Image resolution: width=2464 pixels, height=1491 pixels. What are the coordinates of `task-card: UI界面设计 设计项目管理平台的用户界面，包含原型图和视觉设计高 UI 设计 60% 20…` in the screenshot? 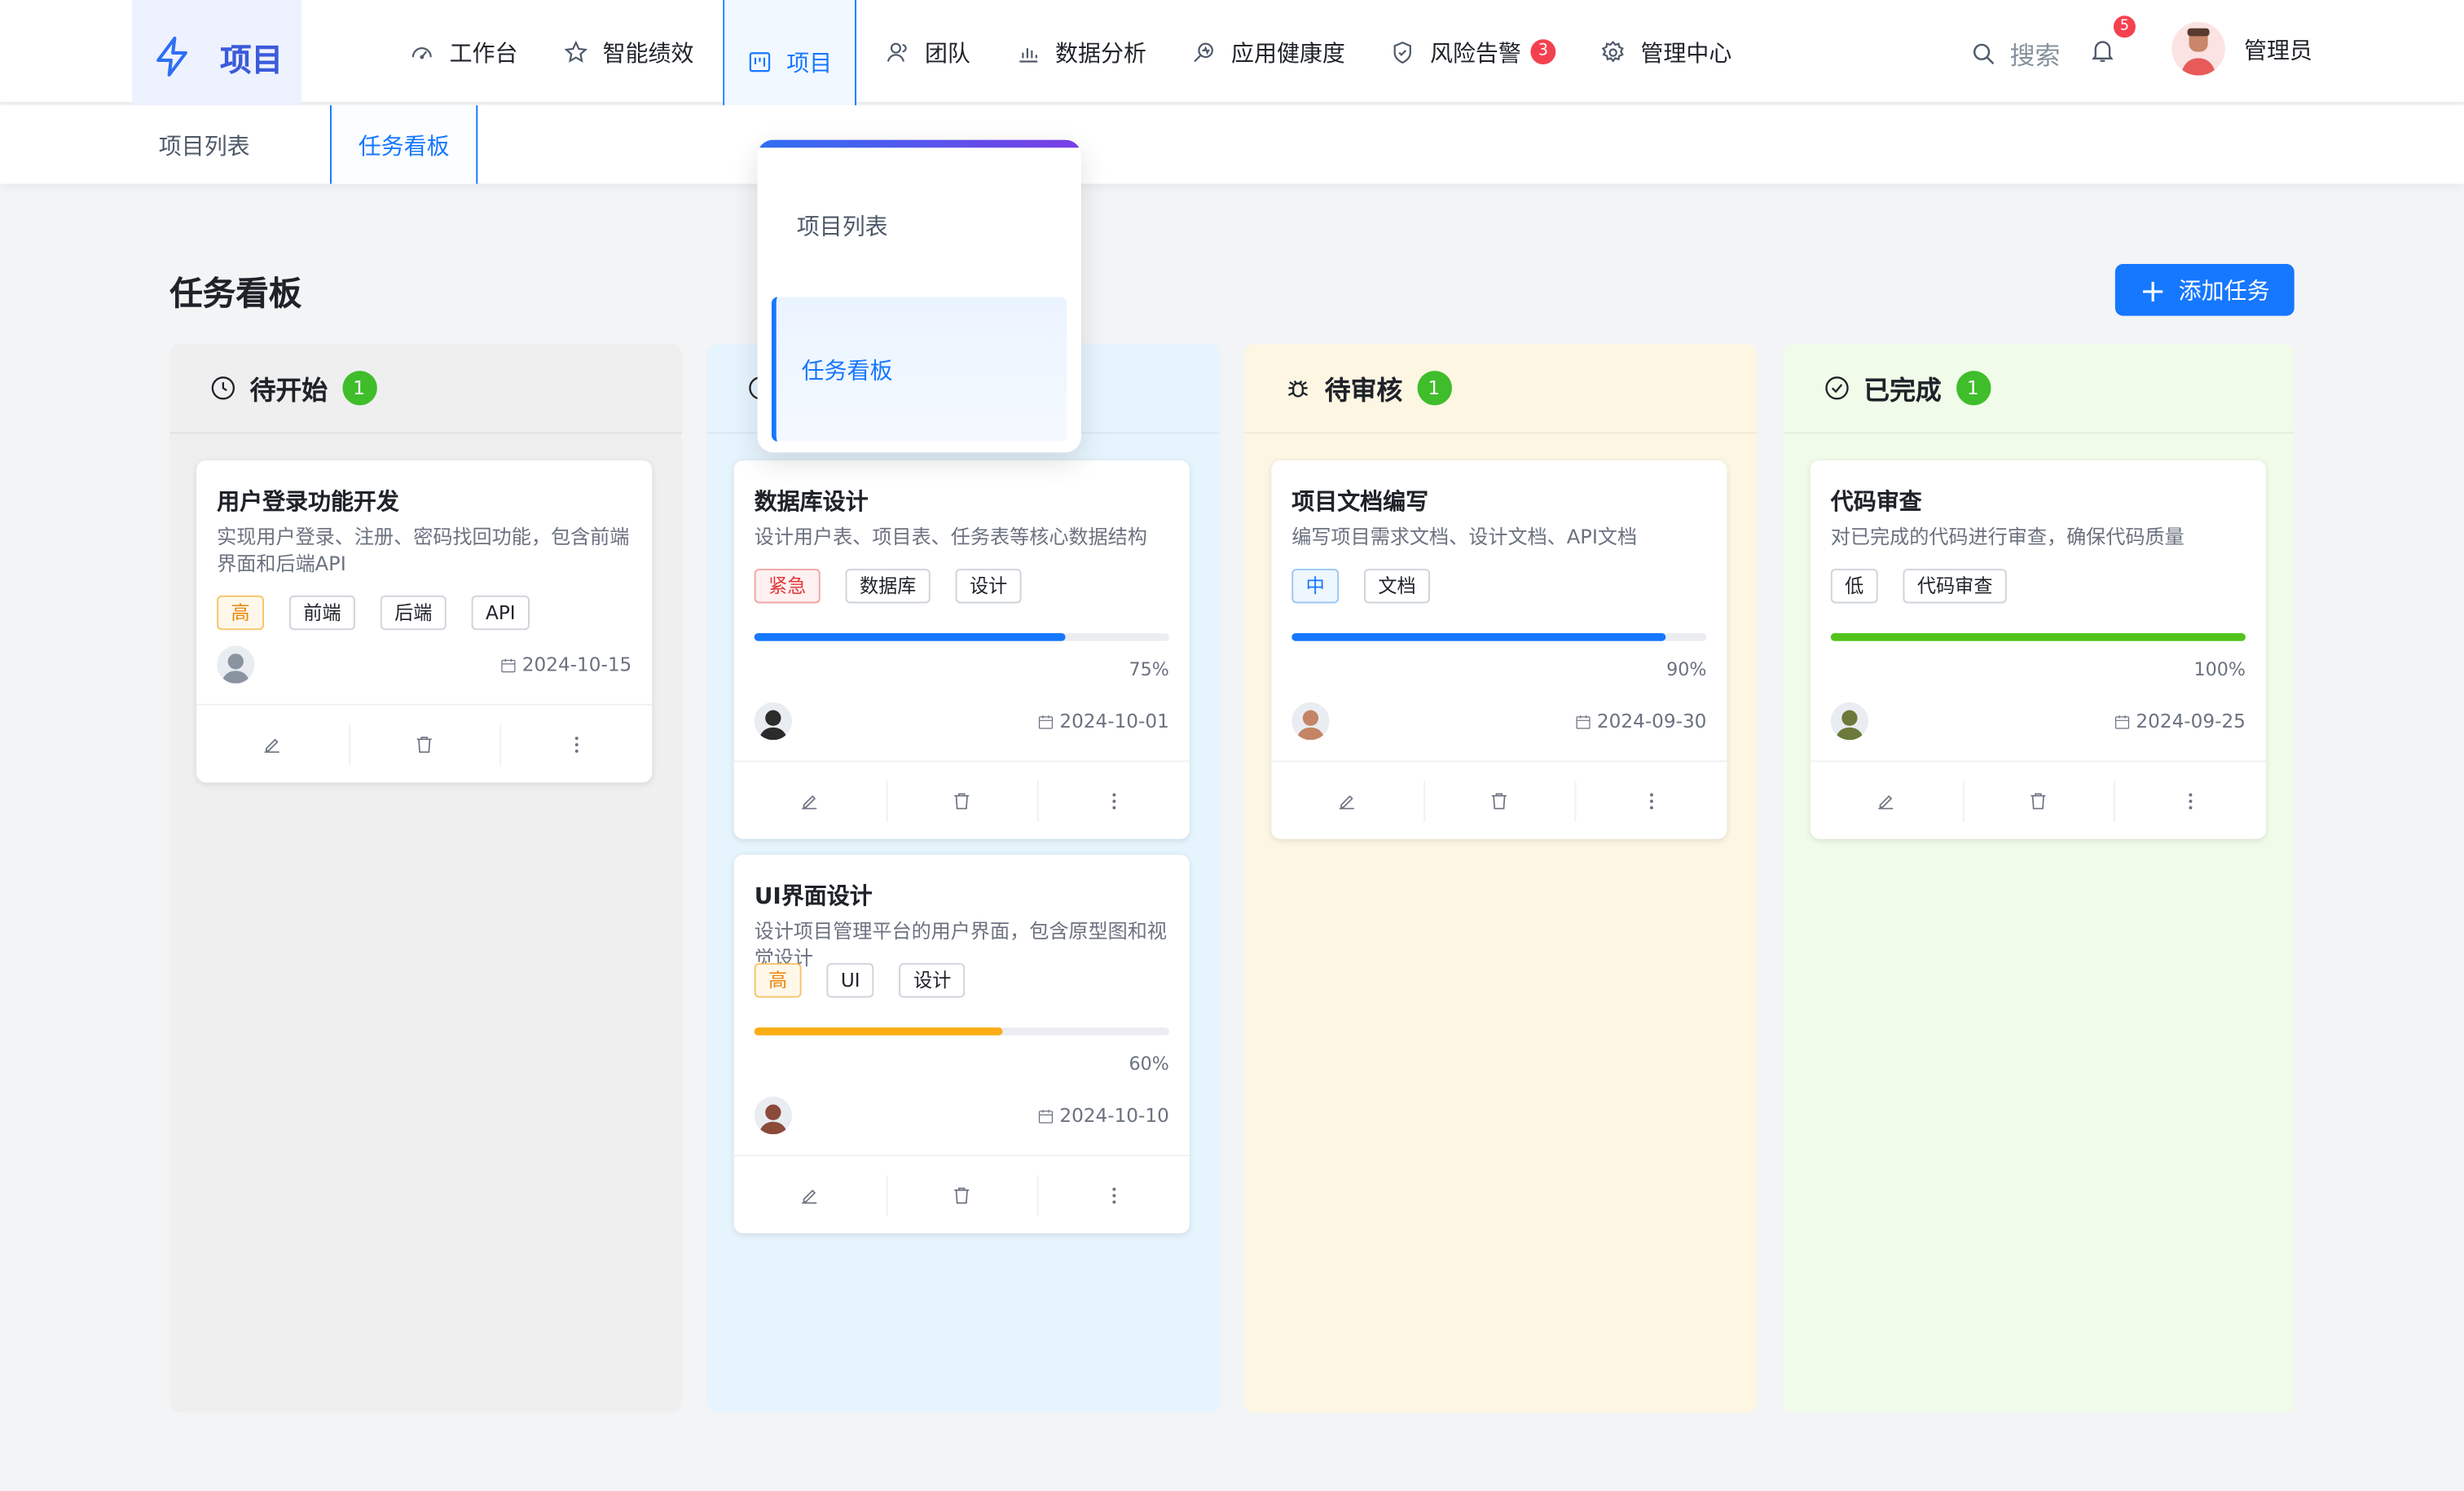 It's located at (961, 1044).